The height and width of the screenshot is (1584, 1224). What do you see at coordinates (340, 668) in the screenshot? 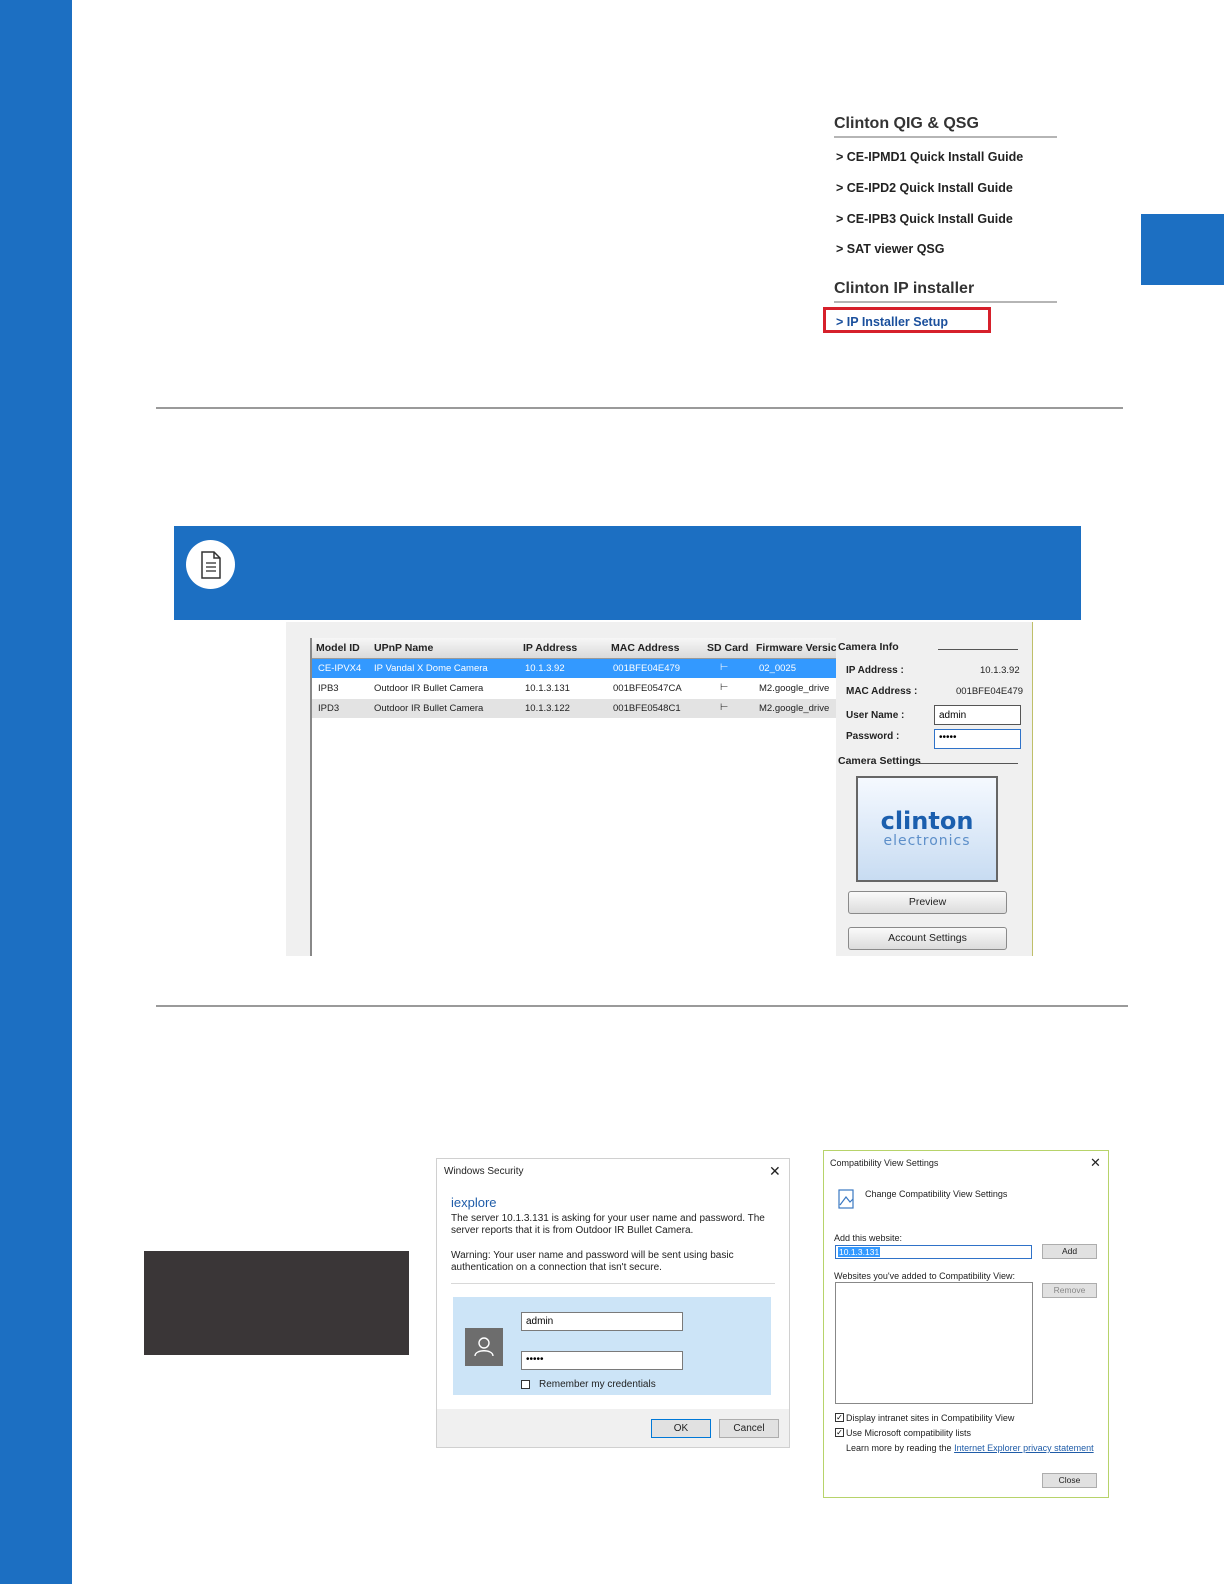
I see `cell-model: CE-IPVX4` at bounding box center [340, 668].